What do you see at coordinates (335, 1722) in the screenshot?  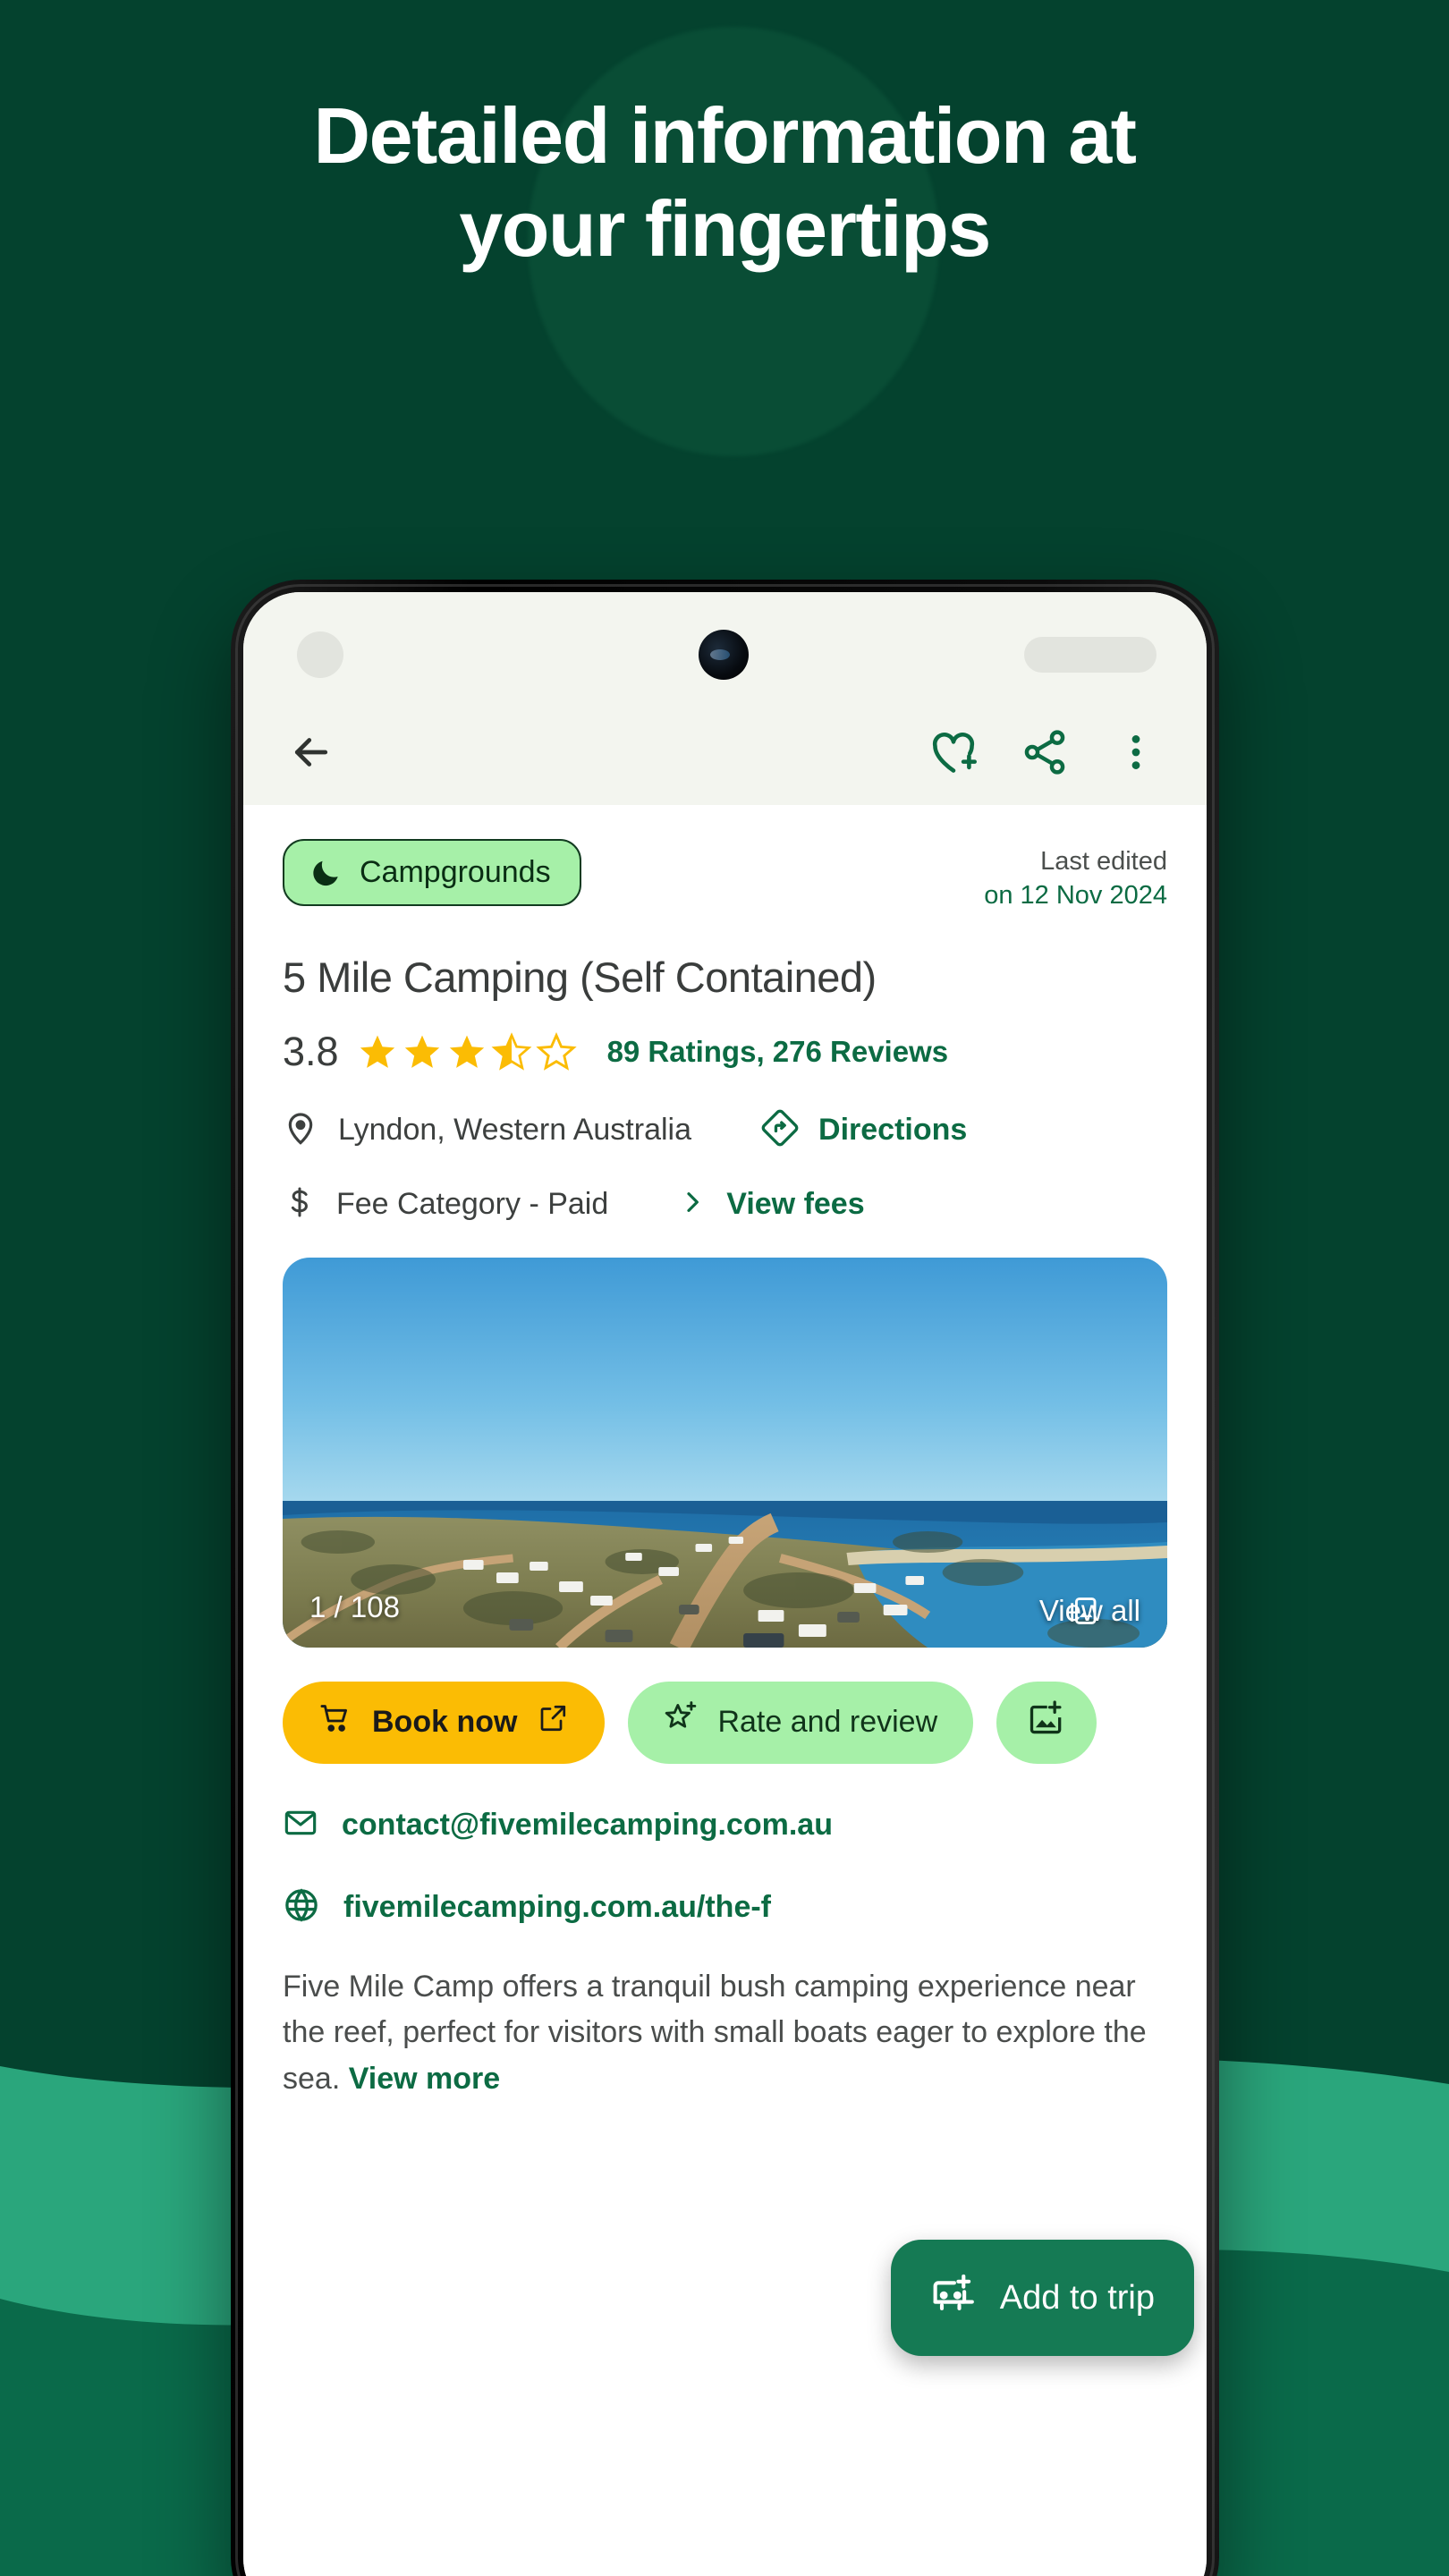 I see `shopping-cart-icon` at bounding box center [335, 1722].